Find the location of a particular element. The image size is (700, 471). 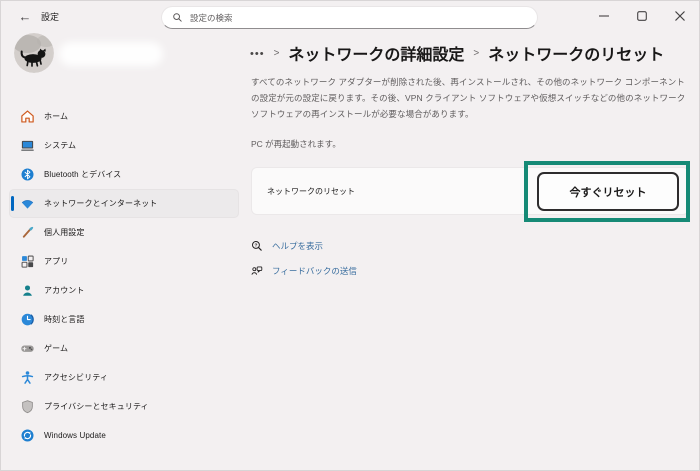

system-icon is located at coordinates (27, 145).